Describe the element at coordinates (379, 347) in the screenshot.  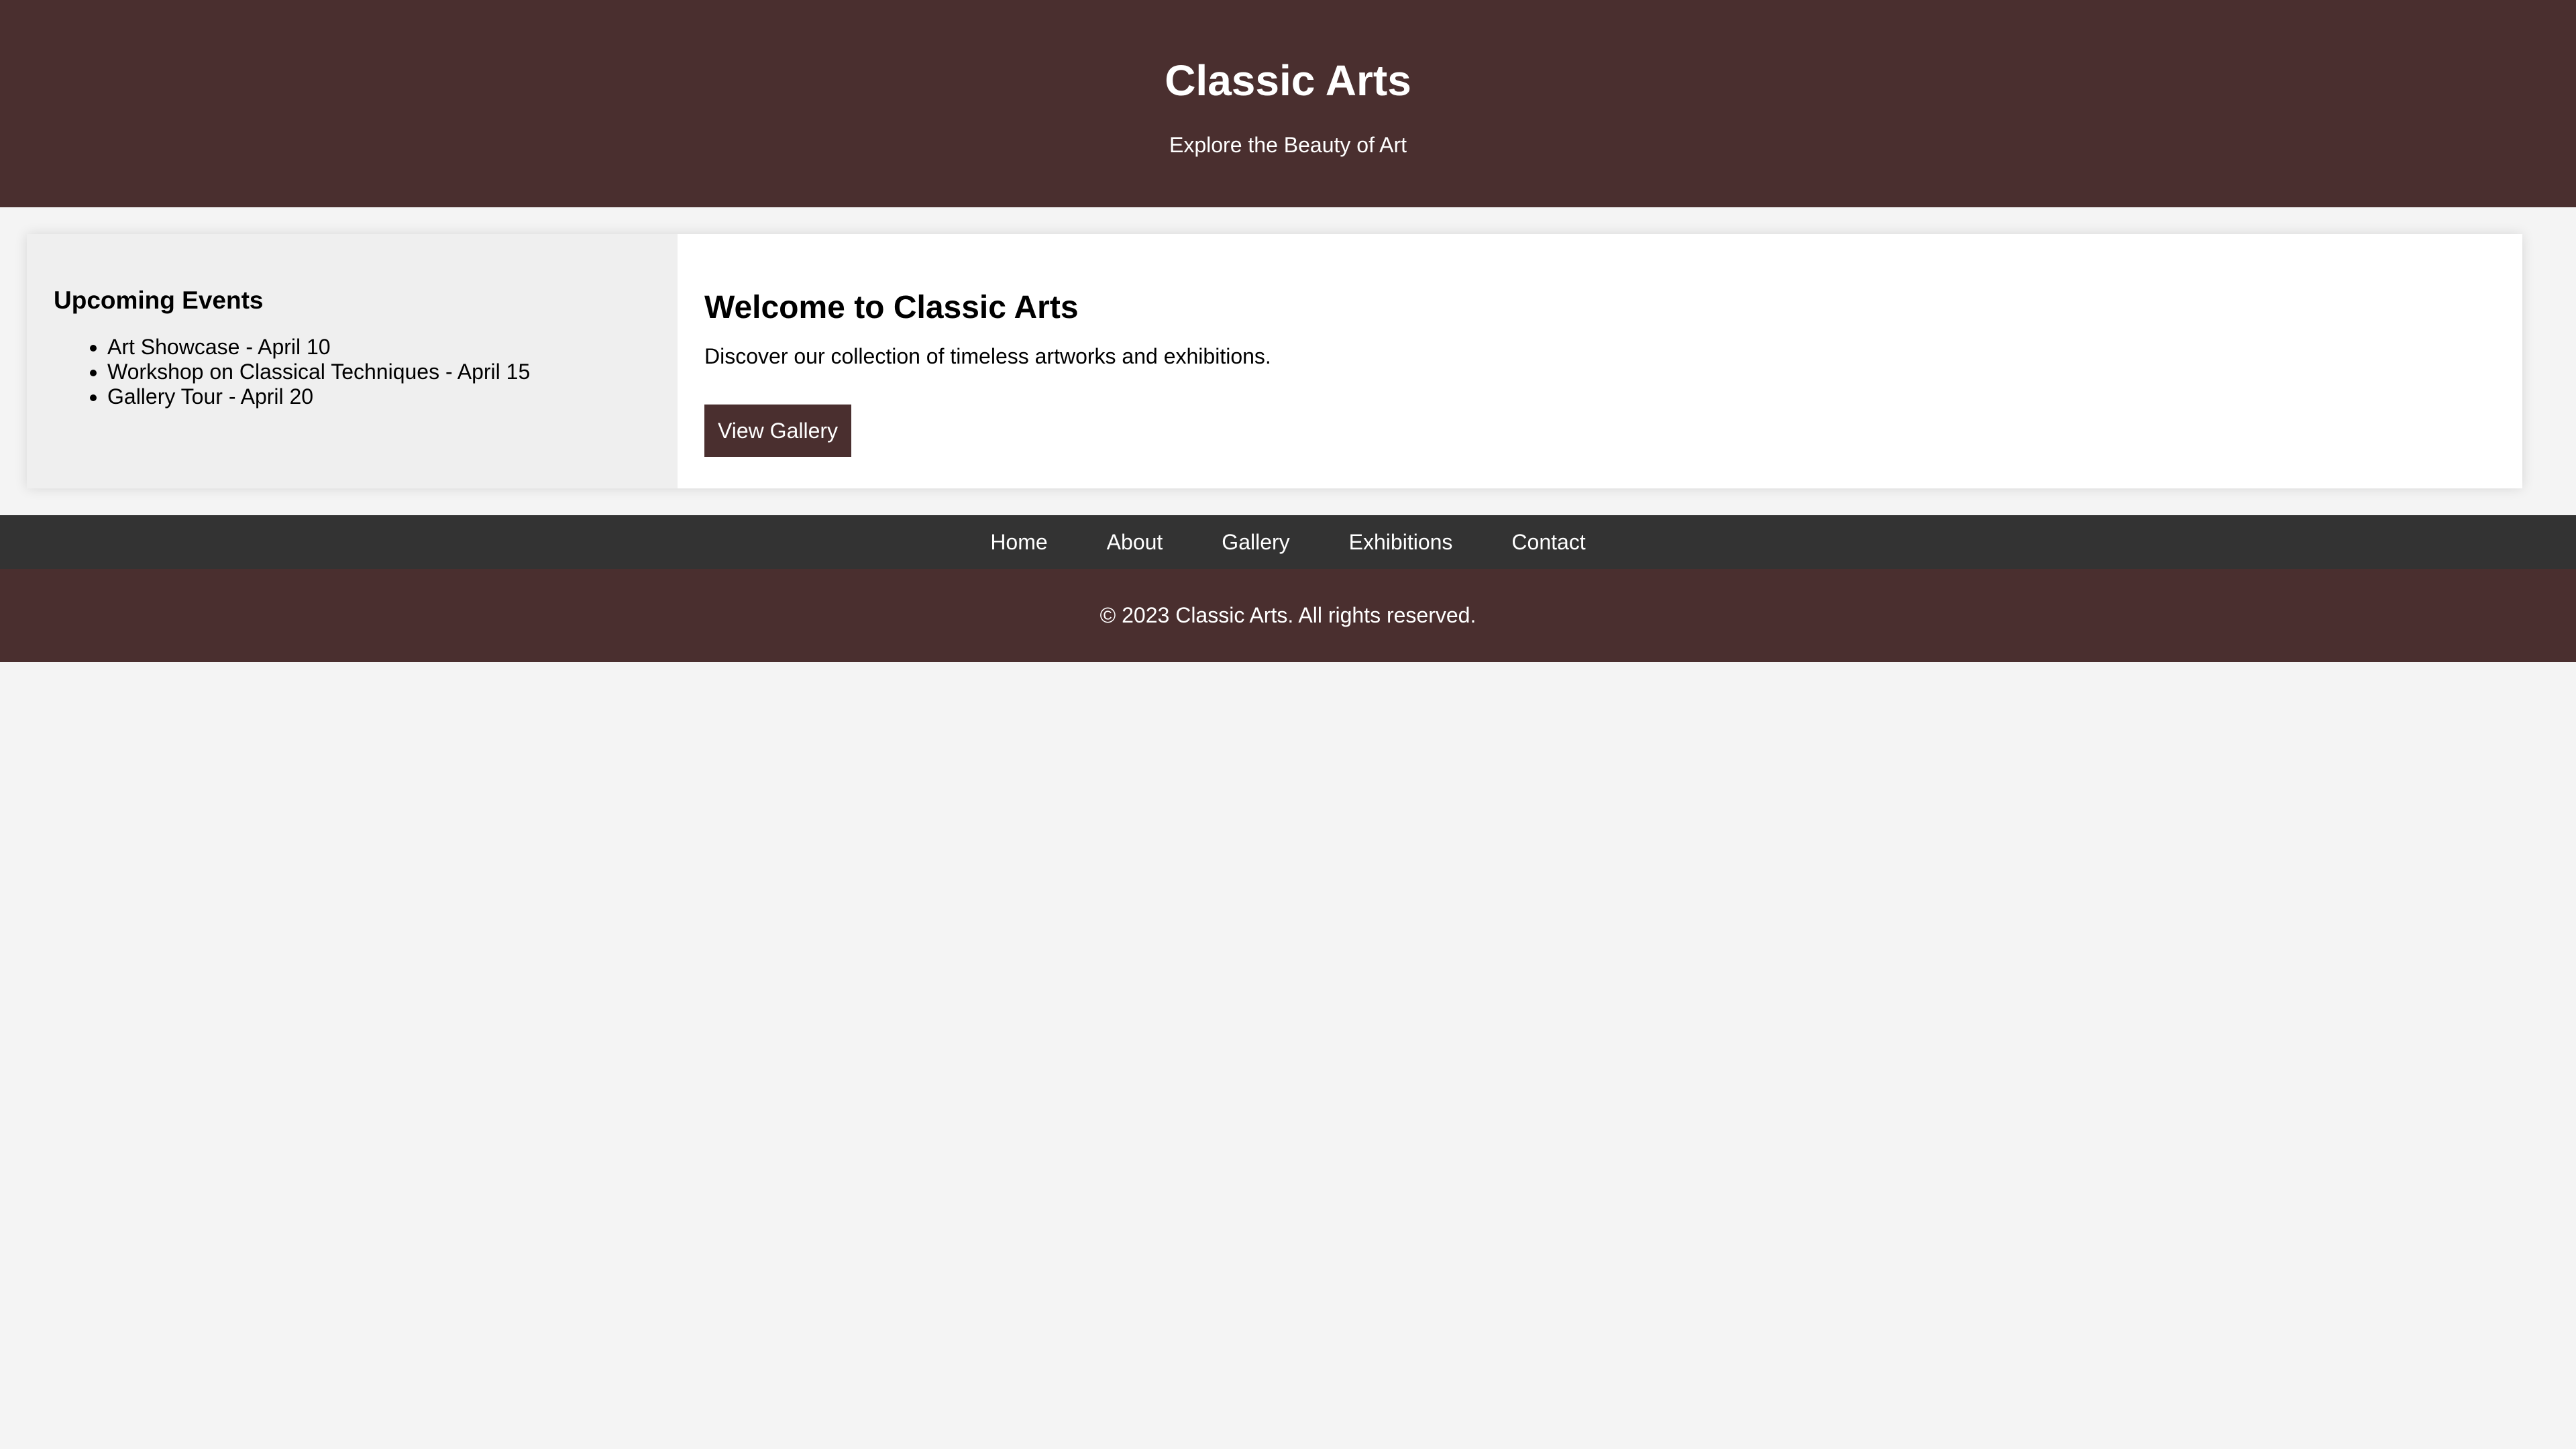
I see `event-item: Art Showcase - April 10` at that location.